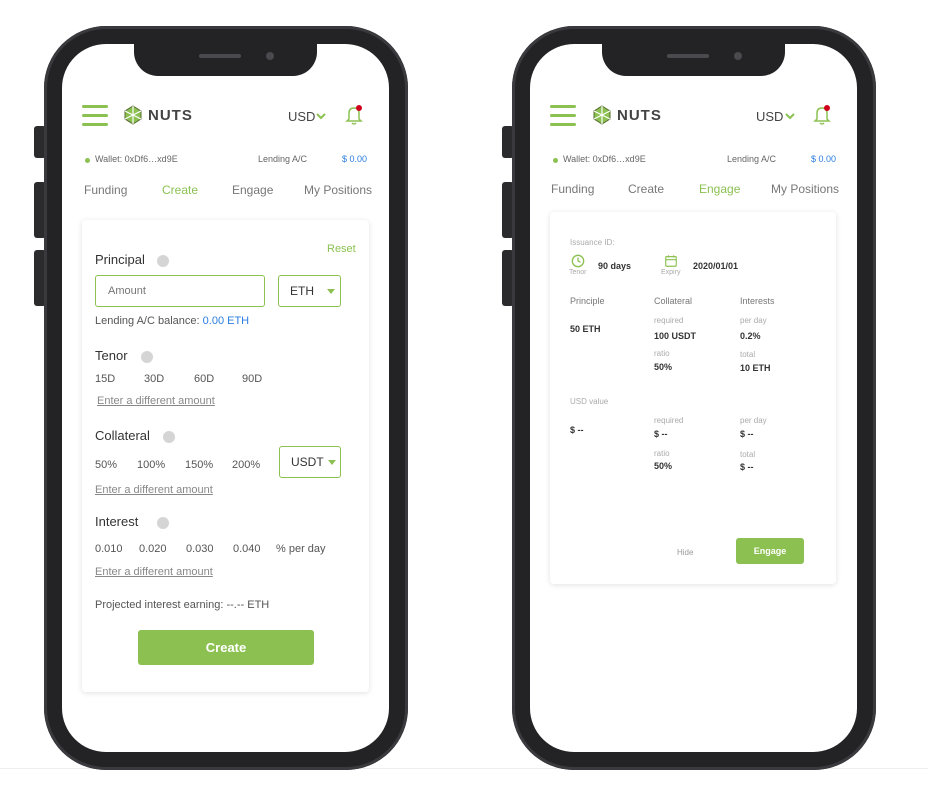  I want to click on required-caption: required, so click(669, 320).